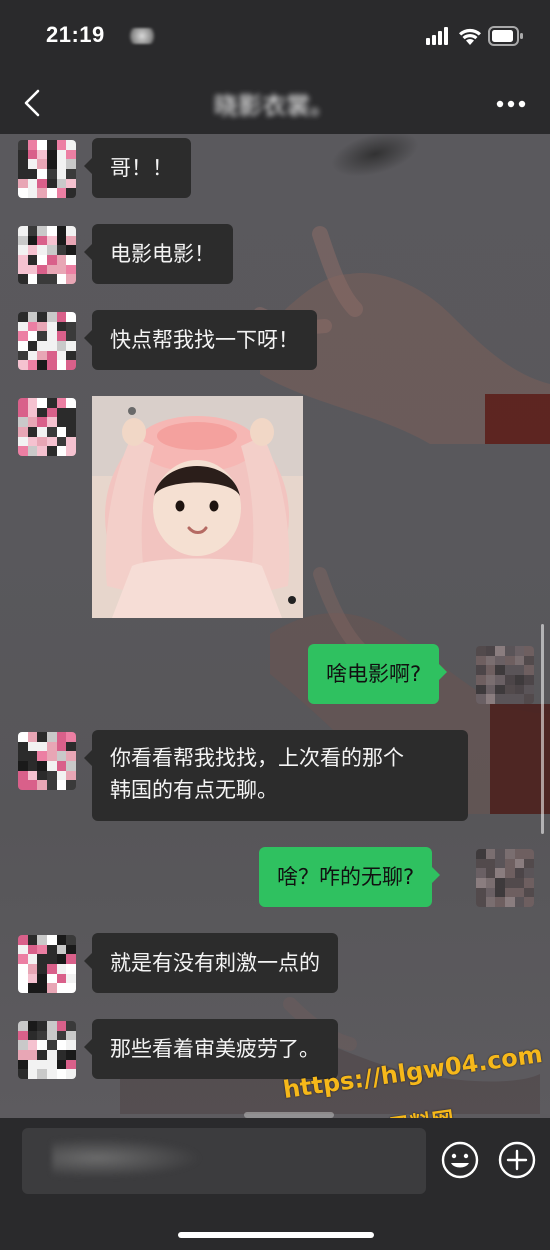 The width and height of the screenshot is (550, 1250). What do you see at coordinates (517, 1160) in the screenshot?
I see `add-icon` at bounding box center [517, 1160].